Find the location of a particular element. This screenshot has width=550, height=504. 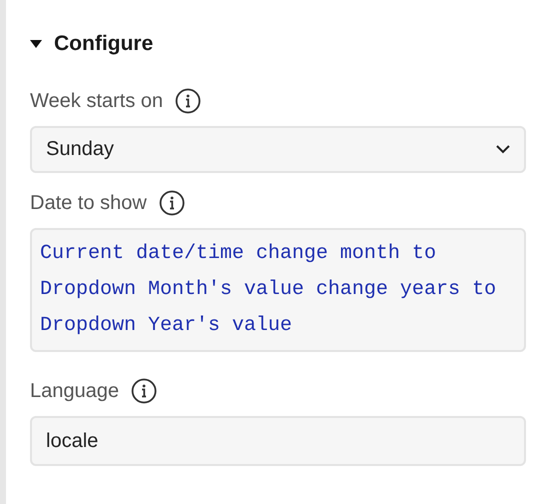

collapse-icon is located at coordinates (36, 43).